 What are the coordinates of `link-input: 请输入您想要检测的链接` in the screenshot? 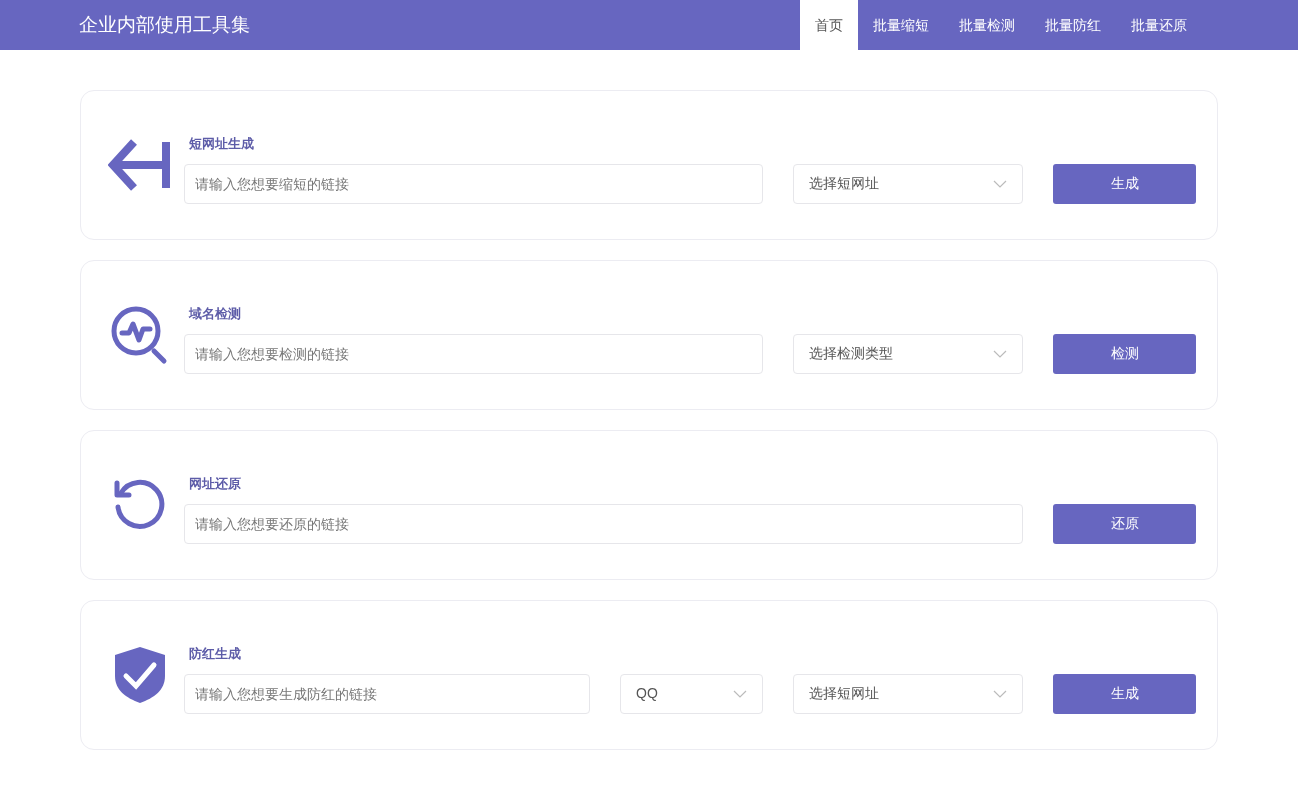 It's located at (473, 353).